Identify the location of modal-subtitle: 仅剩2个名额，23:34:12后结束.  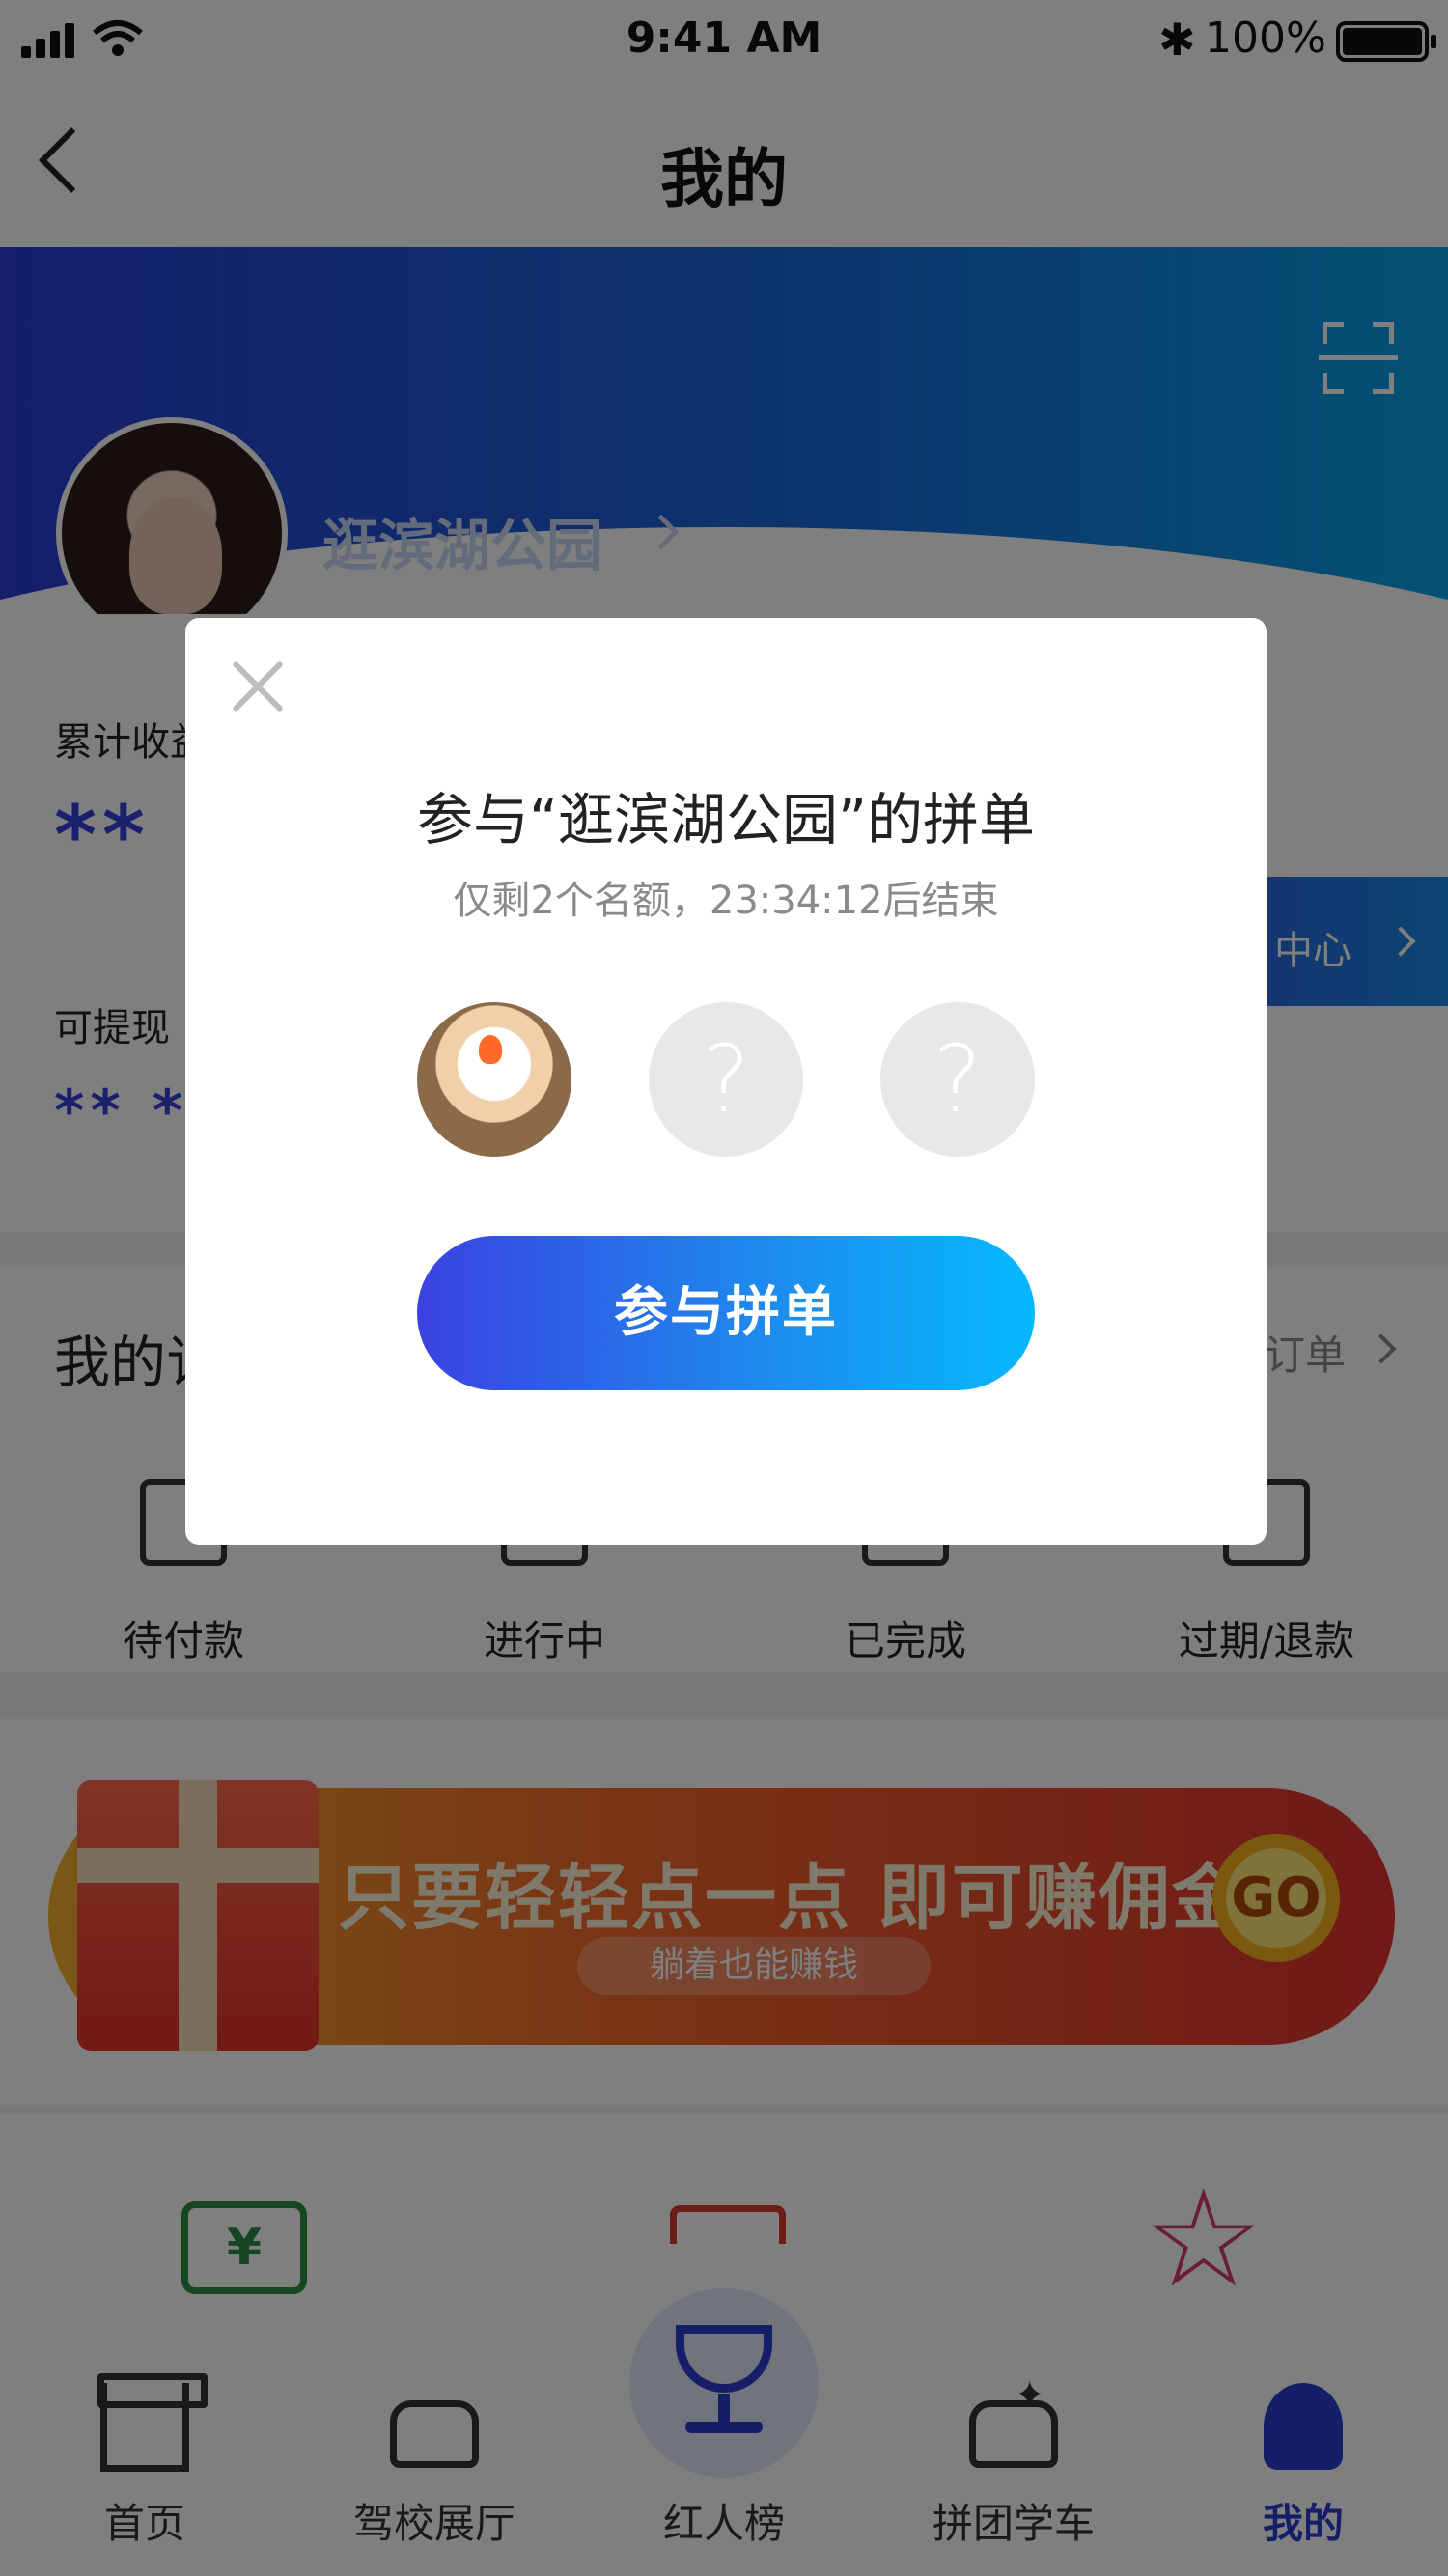
(726, 901).